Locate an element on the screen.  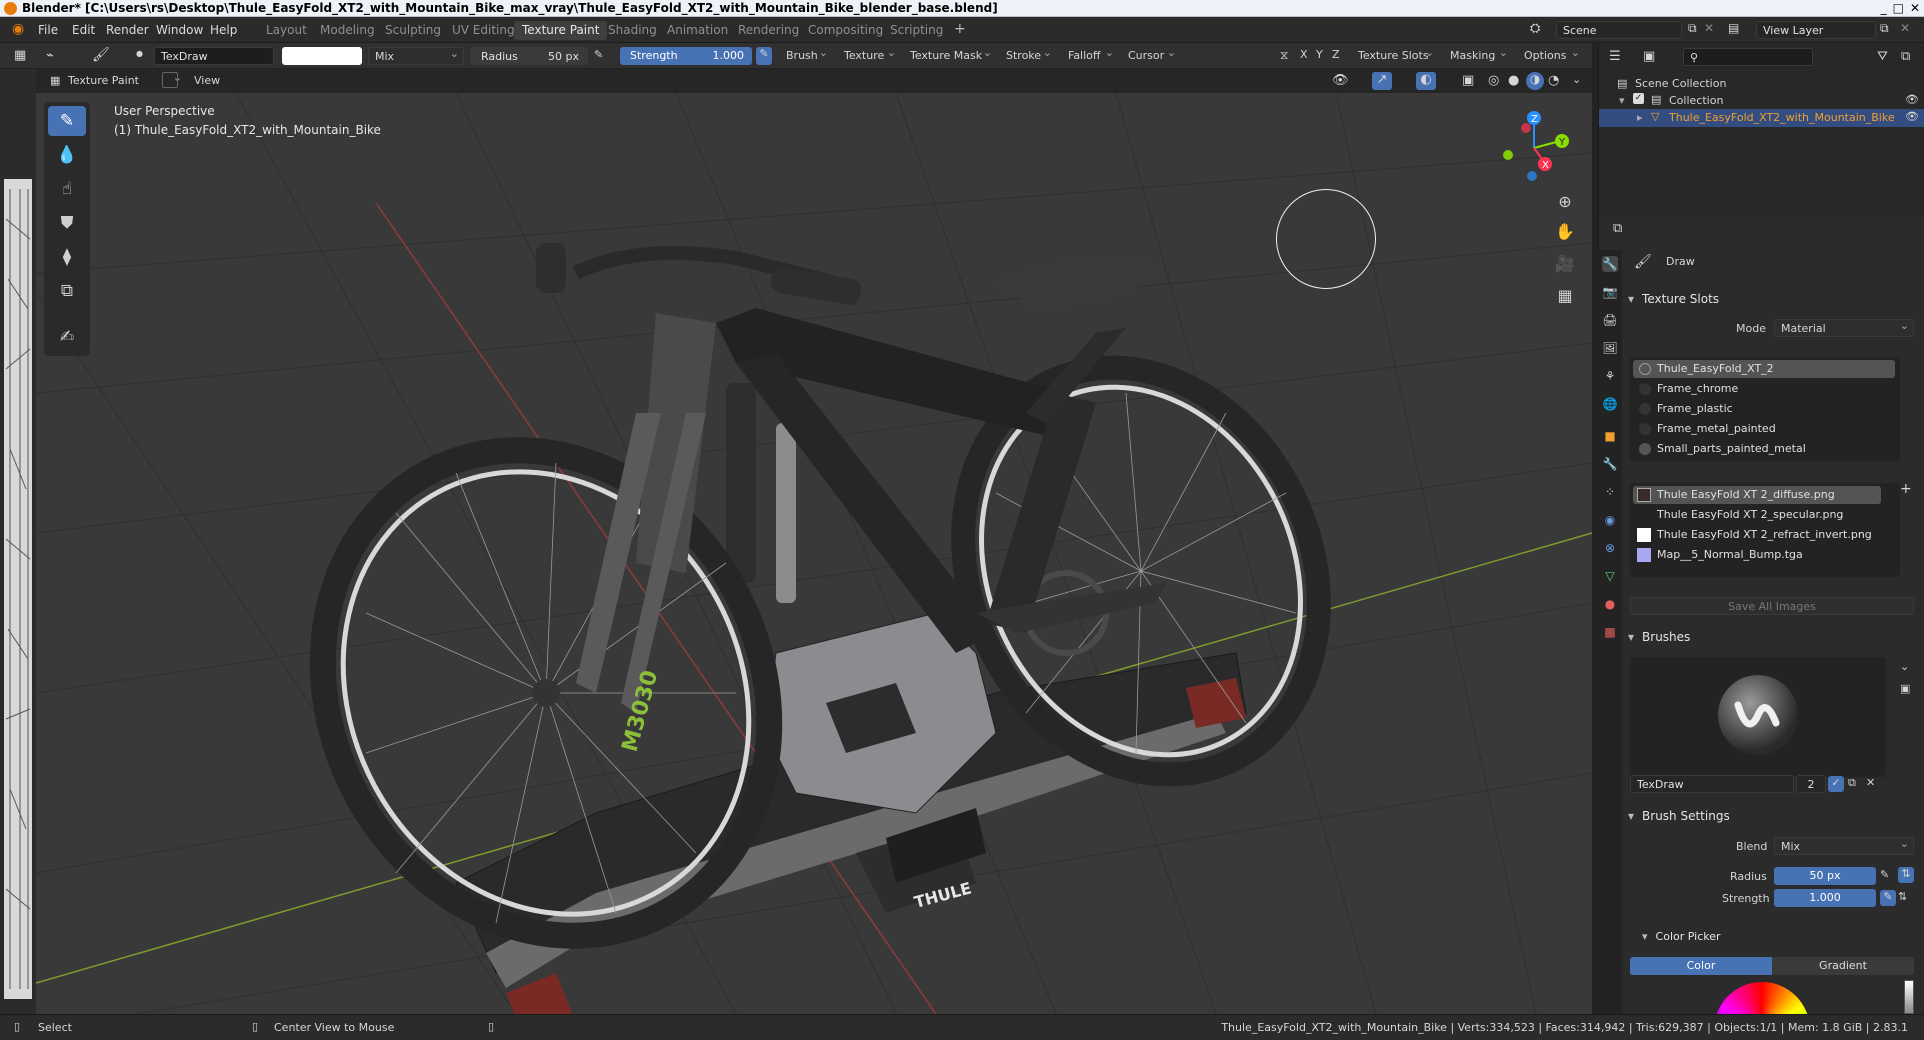
xray-icon: ▣ is located at coordinates (1468, 80).